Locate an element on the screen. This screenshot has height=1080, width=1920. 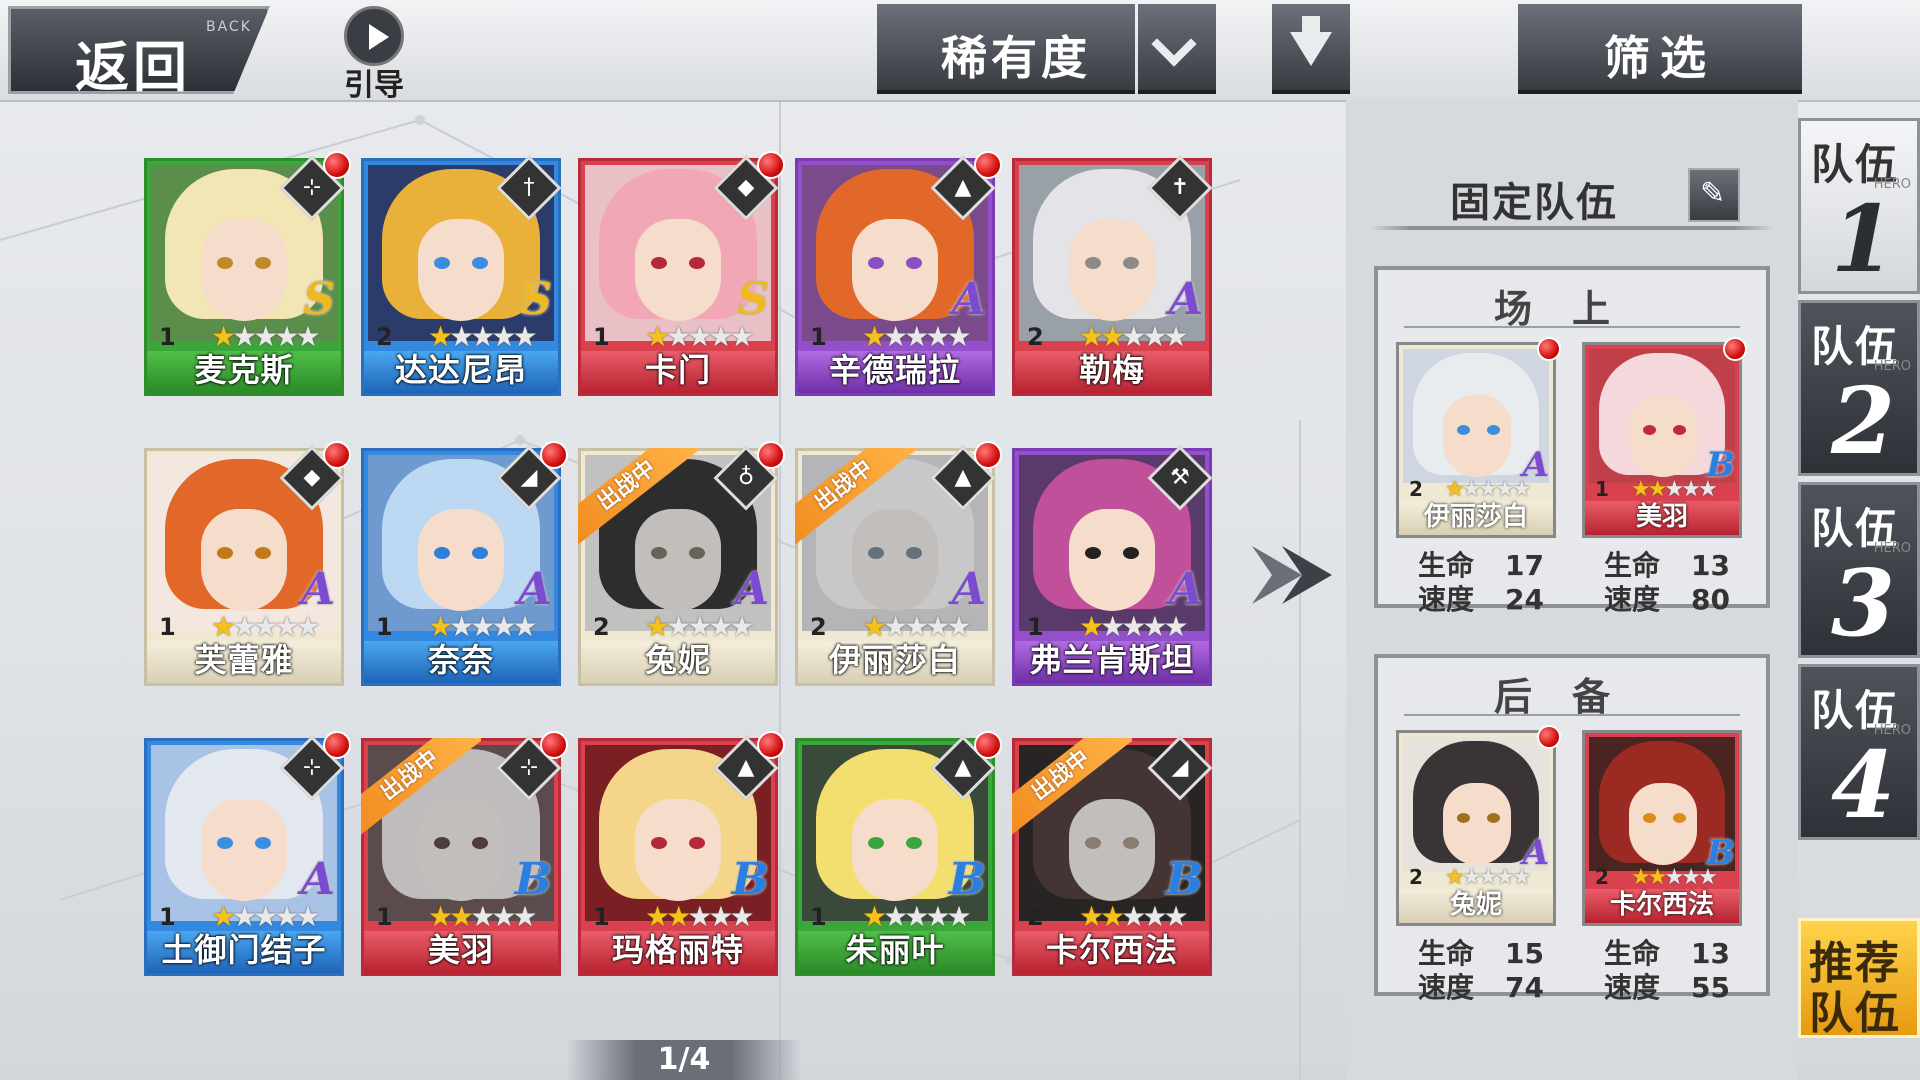
pencil-icon: ✎ is located at coordinates (1713, 193).